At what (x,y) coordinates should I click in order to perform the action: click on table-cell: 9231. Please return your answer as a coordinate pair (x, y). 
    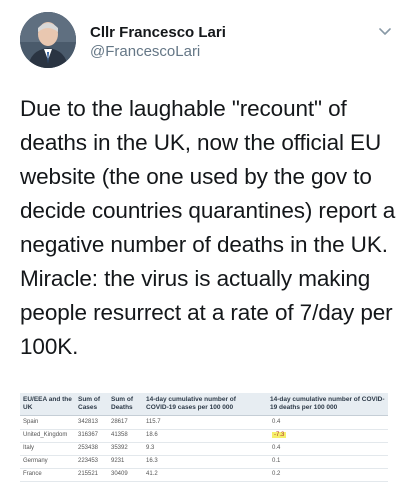
    Looking at the image, I should click on (118, 461).